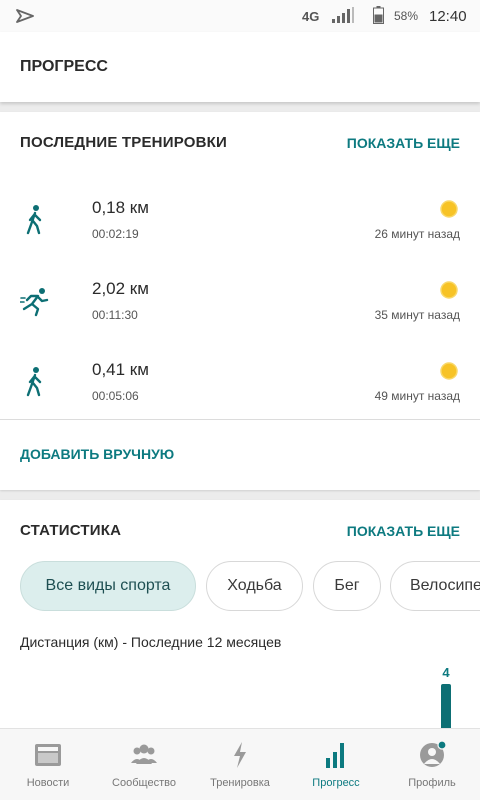  I want to click on chart-bar, so click(446, 706).